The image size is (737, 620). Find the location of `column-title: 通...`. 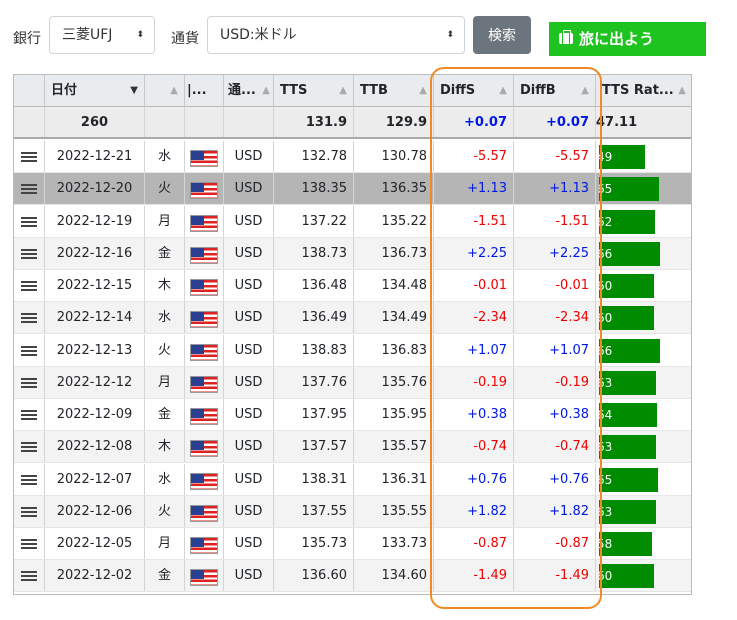

column-title: 通... is located at coordinates (242, 90).